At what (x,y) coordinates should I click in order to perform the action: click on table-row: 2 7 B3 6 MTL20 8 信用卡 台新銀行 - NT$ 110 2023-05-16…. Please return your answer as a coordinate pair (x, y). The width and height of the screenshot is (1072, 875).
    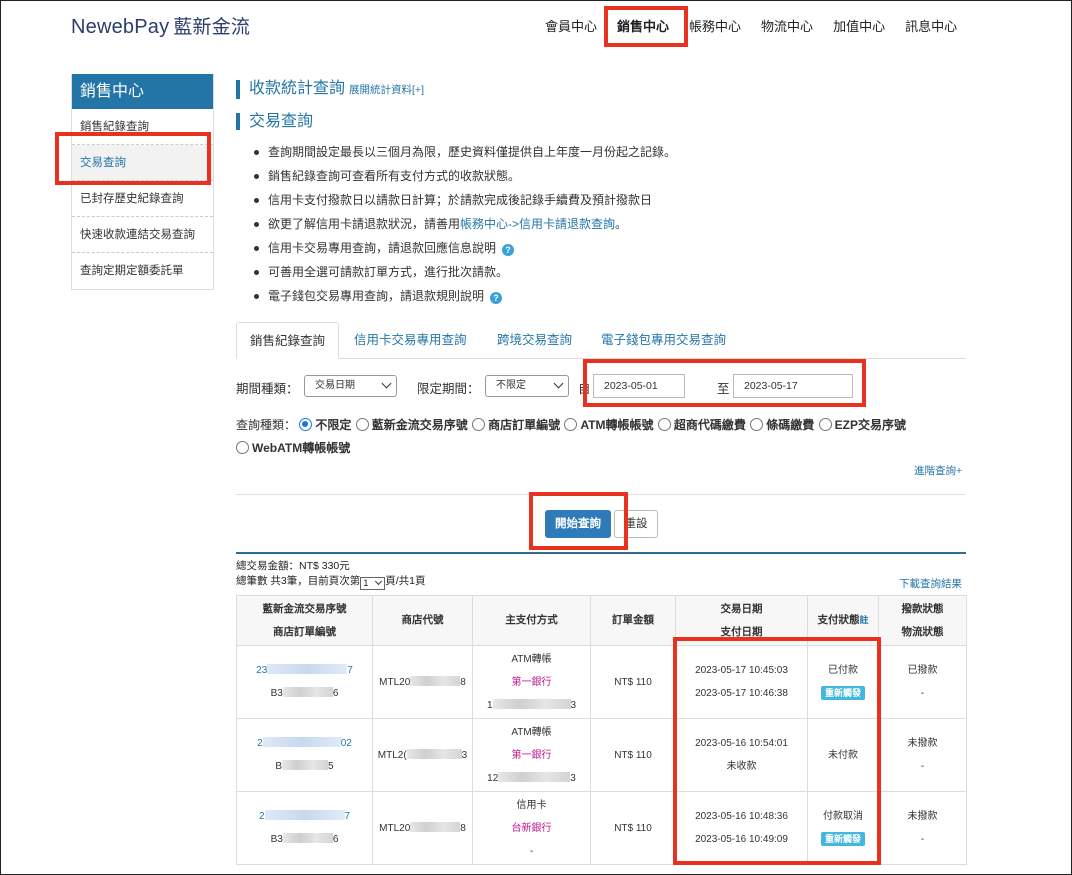
    Looking at the image, I should click on (601, 828).